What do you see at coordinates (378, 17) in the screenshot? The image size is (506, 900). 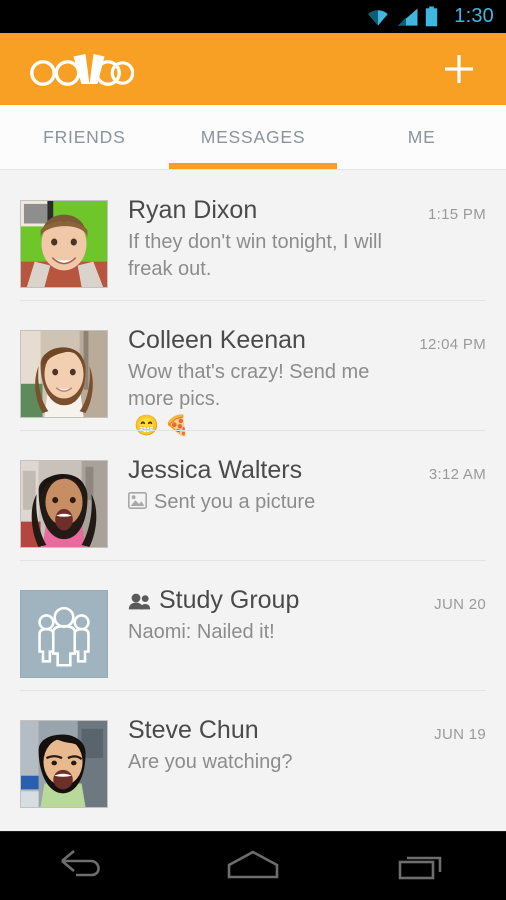 I see `wifi-icon` at bounding box center [378, 17].